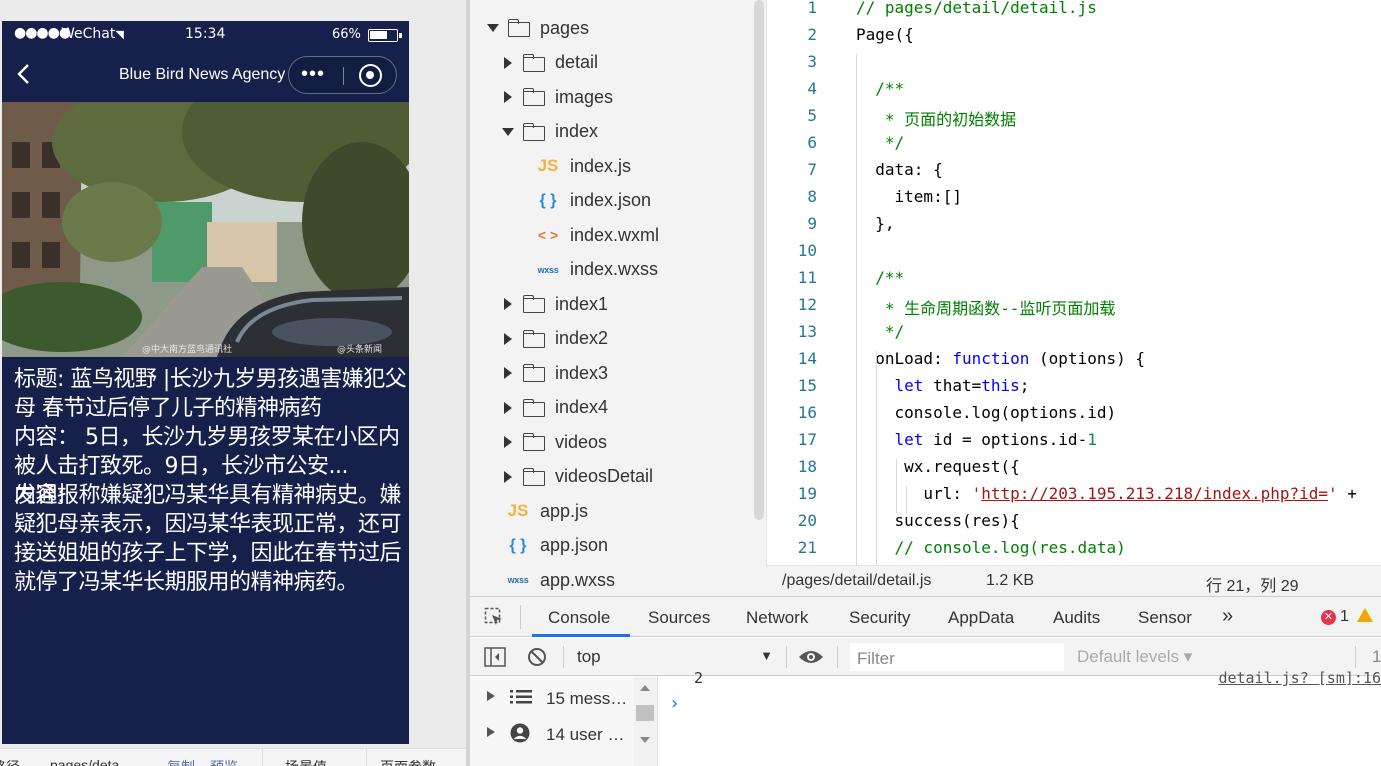 The height and width of the screenshot is (766, 1381). Describe the element at coordinates (885, 34) in the screenshot. I see `code-text: Page({` at that location.